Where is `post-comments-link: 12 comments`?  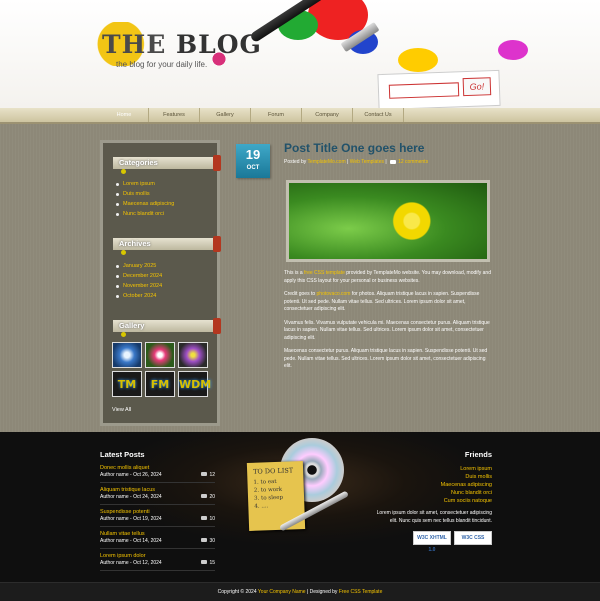 post-comments-link: 12 comments is located at coordinates (413, 162).